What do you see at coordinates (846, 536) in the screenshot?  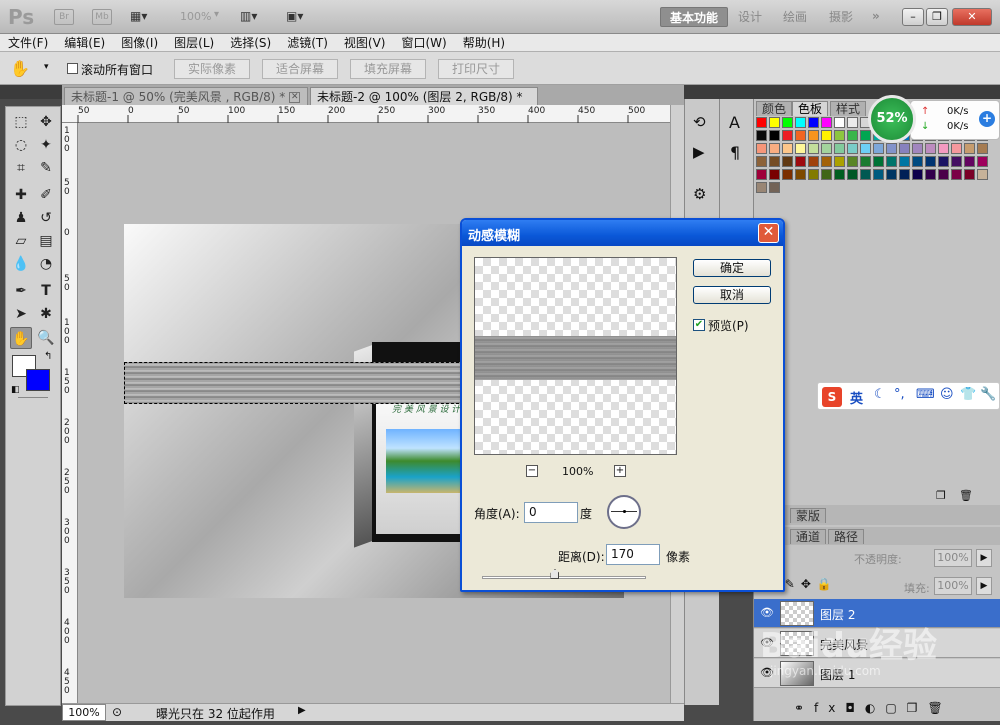 I see `tab-paths: 路径` at bounding box center [846, 536].